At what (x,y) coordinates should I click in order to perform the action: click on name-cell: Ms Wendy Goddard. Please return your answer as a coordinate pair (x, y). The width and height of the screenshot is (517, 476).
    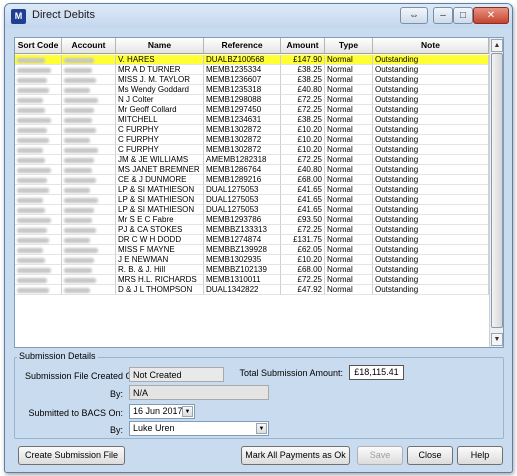
    Looking at the image, I should click on (160, 90).